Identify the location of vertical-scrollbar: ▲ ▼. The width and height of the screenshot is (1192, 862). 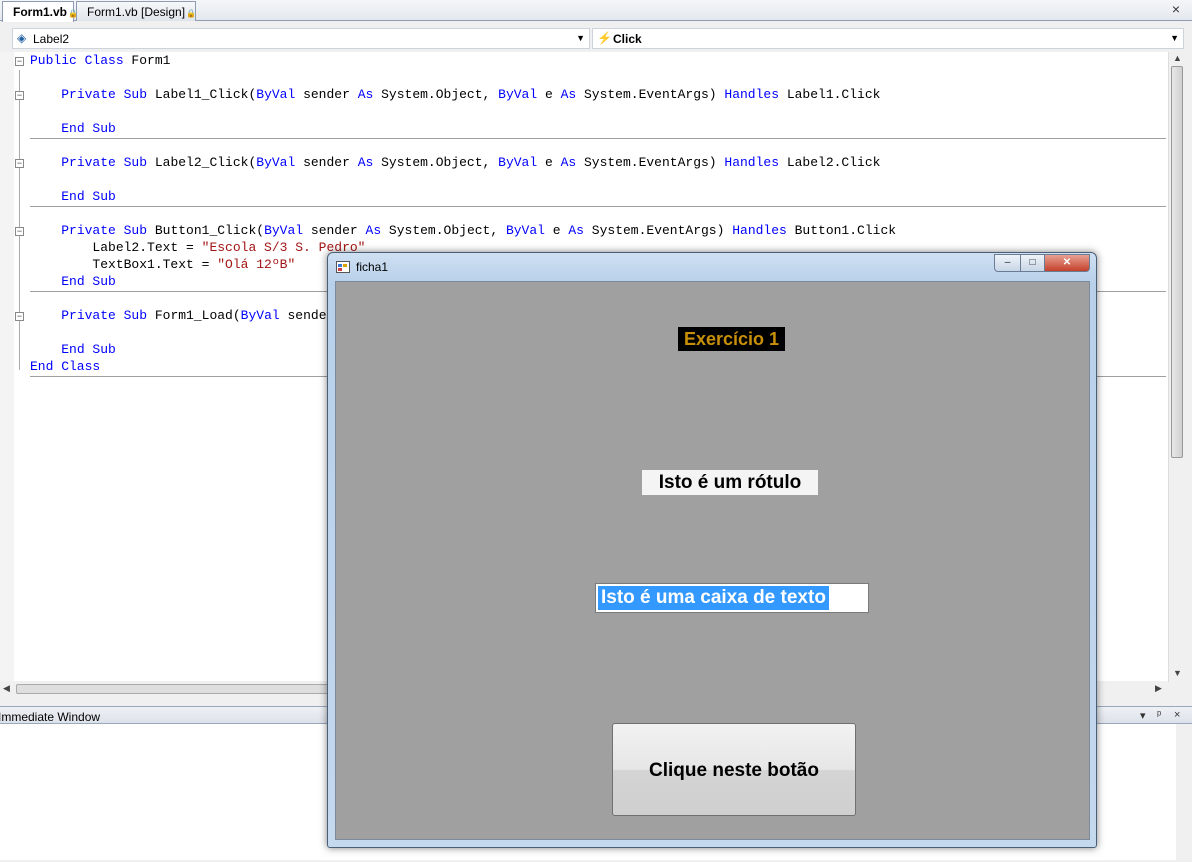
(1176, 367).